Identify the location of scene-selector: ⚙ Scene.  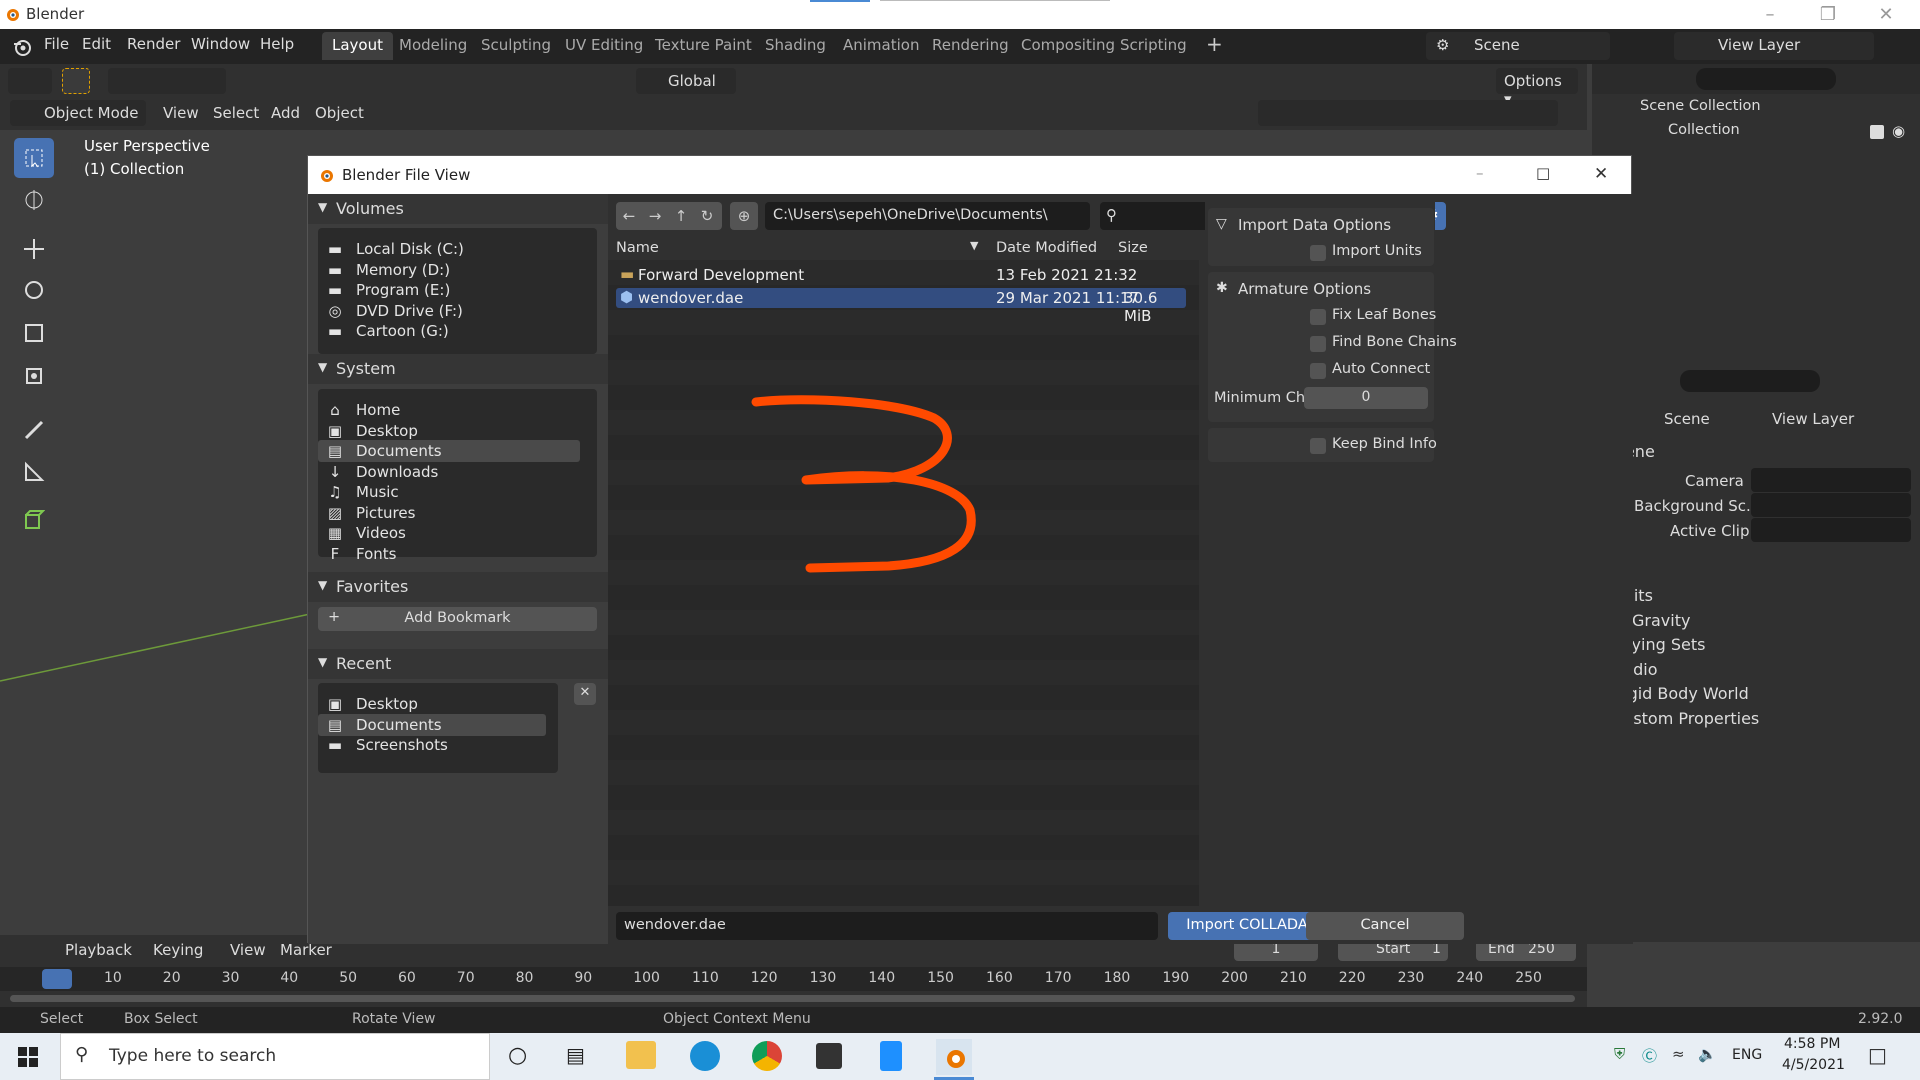
(1518, 46).